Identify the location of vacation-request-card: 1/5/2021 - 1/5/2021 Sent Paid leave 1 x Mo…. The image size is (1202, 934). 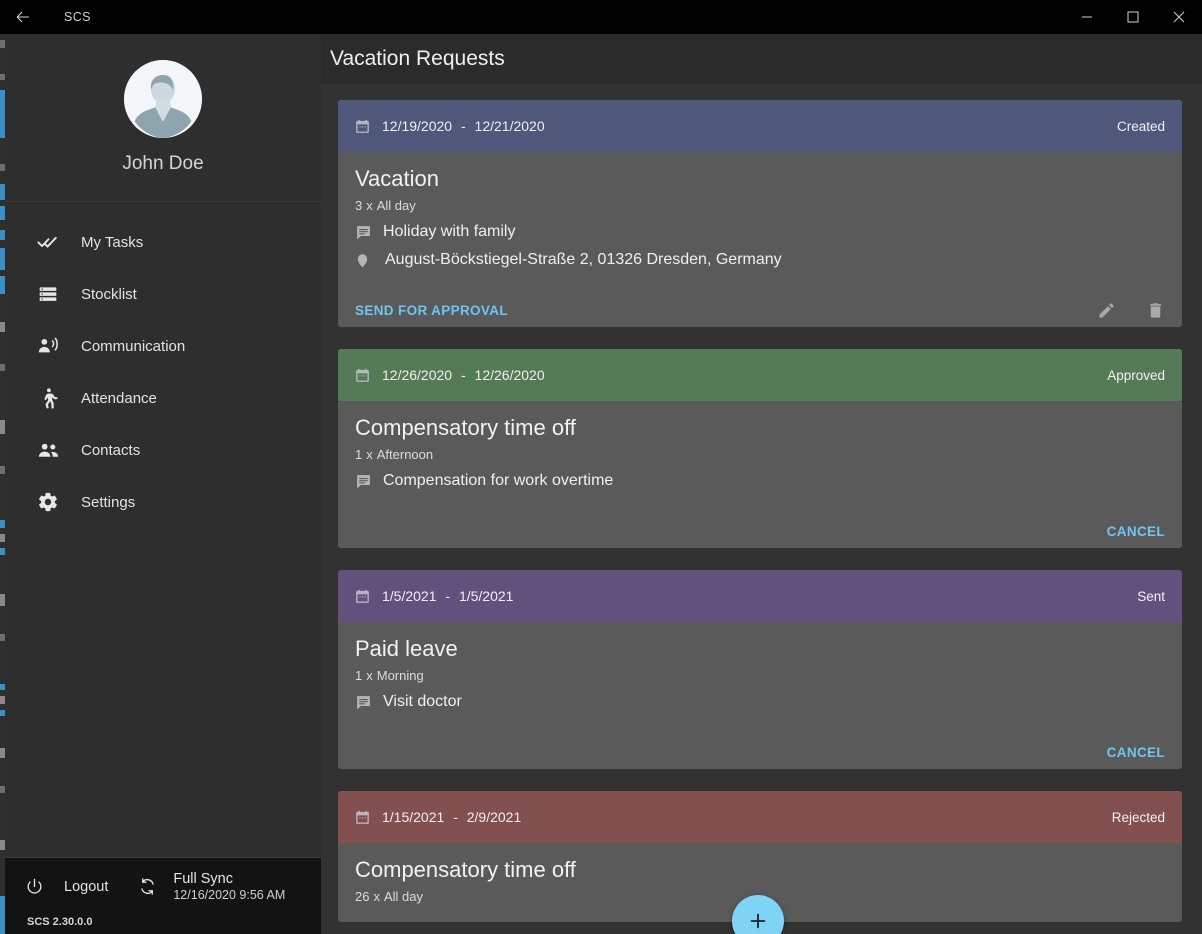
(760, 669).